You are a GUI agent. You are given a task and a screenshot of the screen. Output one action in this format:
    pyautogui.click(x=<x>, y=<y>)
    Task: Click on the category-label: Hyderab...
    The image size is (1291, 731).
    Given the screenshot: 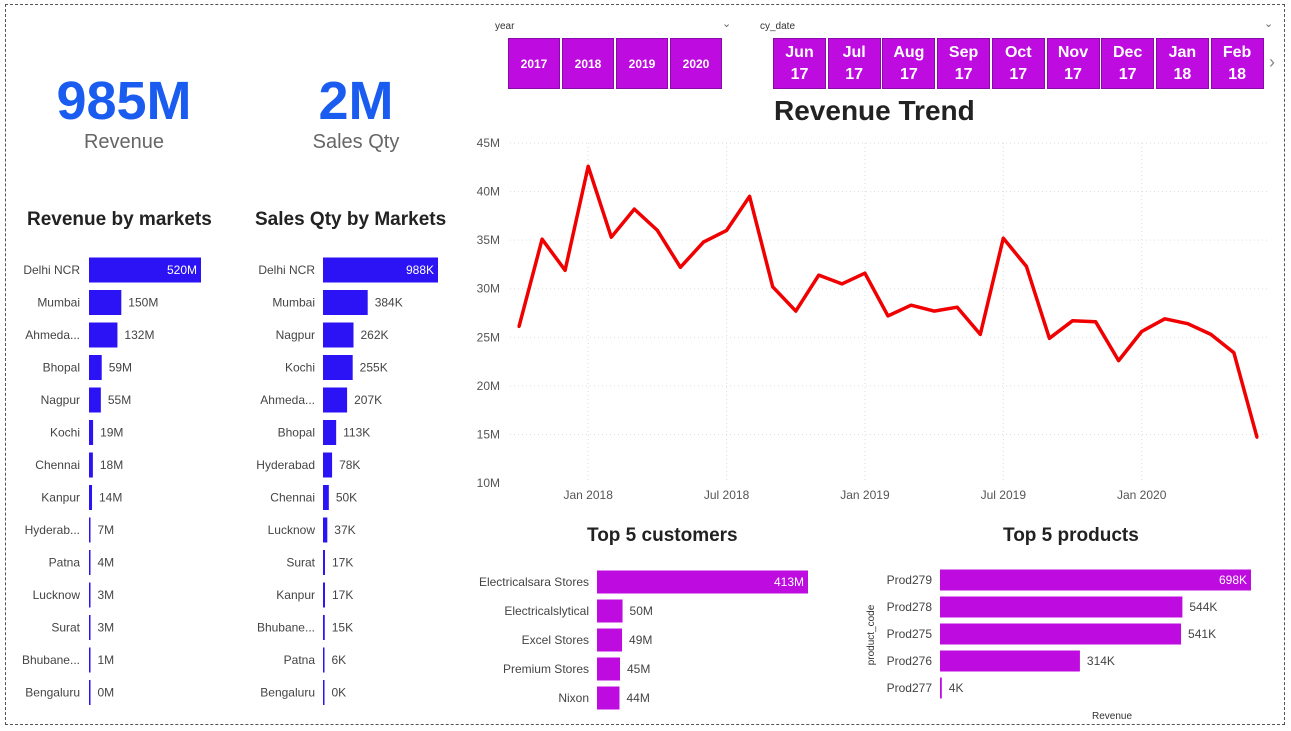 What is the action you would take?
    pyautogui.click(x=52, y=530)
    